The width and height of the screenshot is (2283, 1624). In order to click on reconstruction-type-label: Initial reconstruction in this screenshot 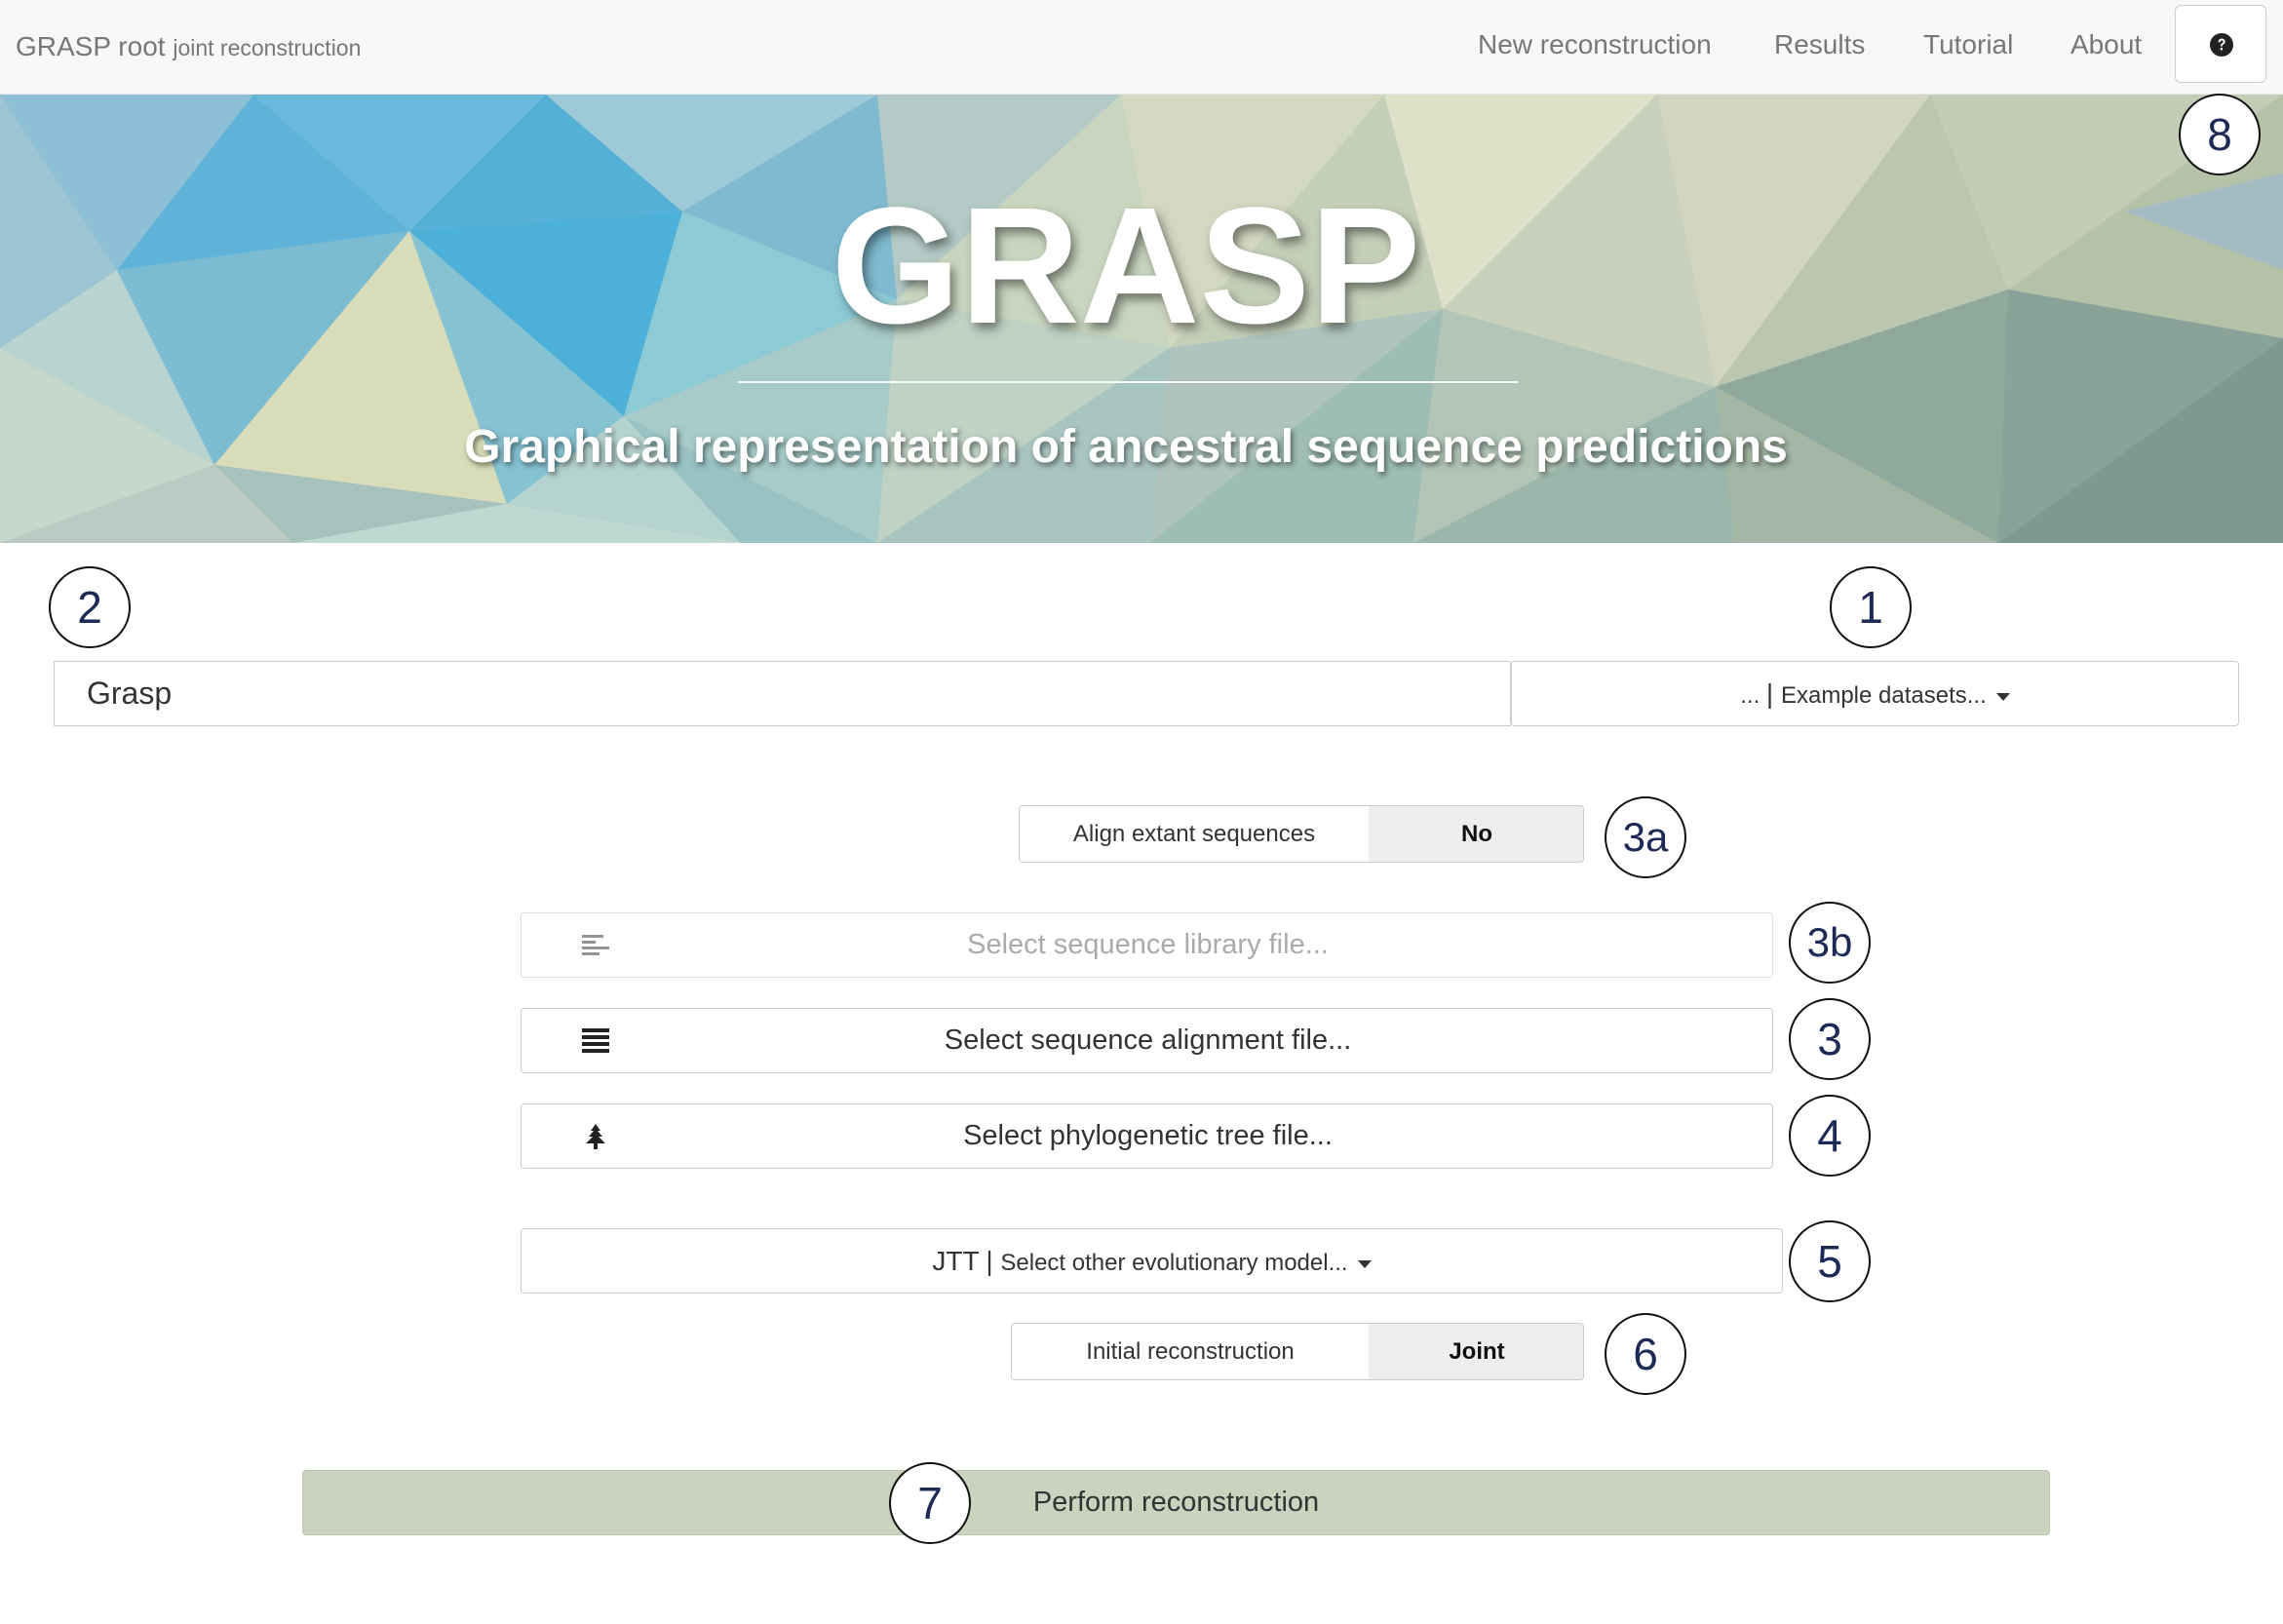, I will do `click(1190, 1352)`.